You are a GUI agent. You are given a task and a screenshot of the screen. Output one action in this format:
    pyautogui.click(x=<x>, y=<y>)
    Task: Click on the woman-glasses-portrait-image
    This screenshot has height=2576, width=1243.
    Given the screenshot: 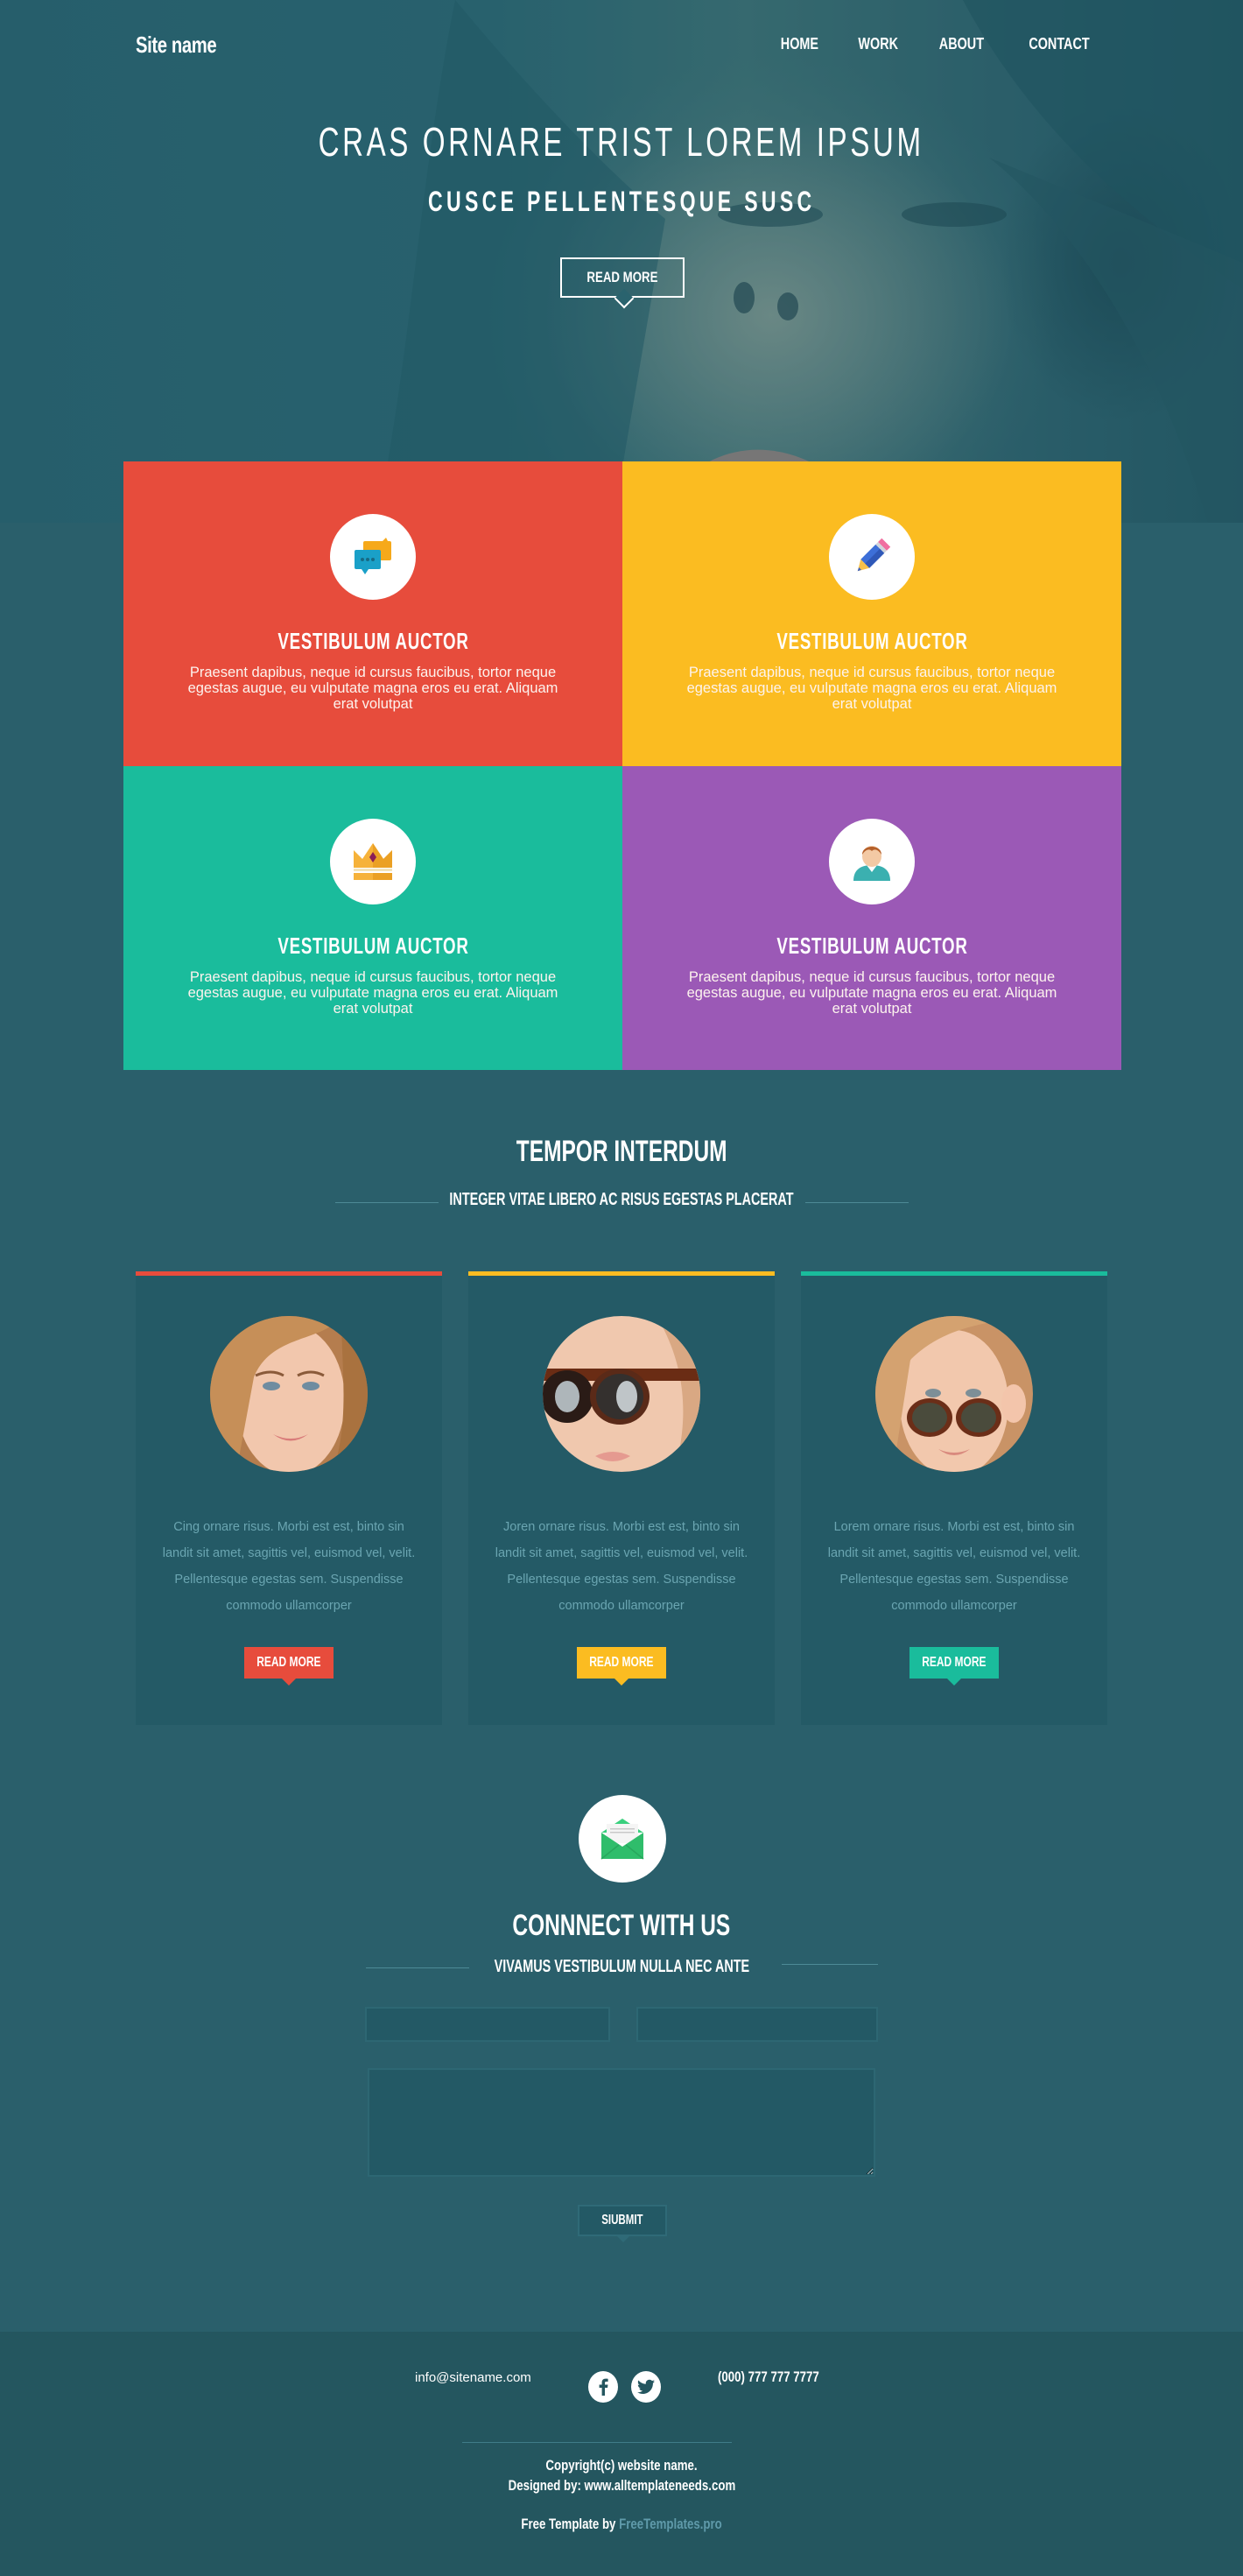 What is the action you would take?
    pyautogui.click(x=954, y=1394)
    